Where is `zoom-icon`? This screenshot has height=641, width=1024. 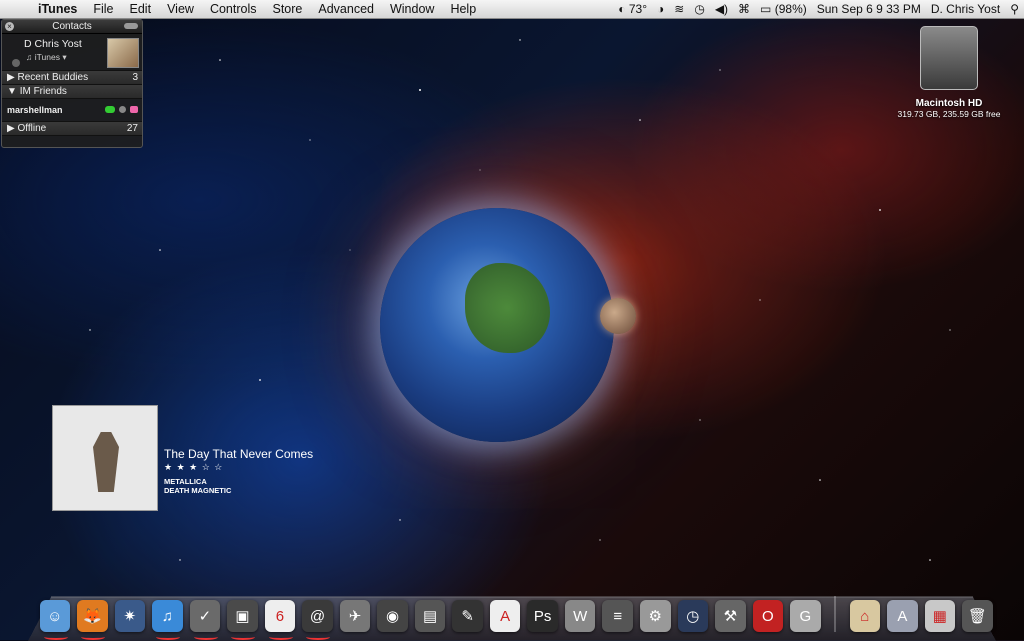 zoom-icon is located at coordinates (131, 26).